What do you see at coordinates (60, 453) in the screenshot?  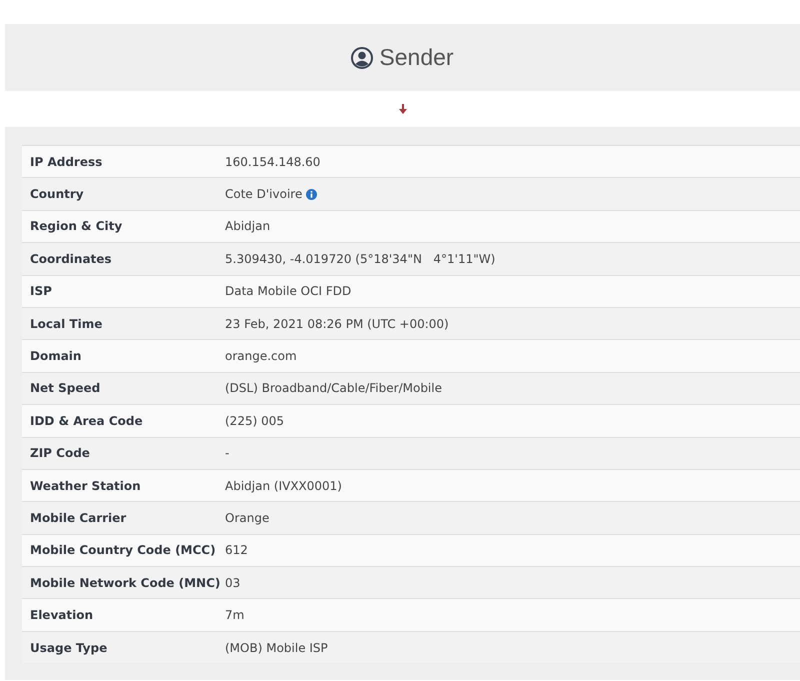 I see `field-label: ZIP Code` at bounding box center [60, 453].